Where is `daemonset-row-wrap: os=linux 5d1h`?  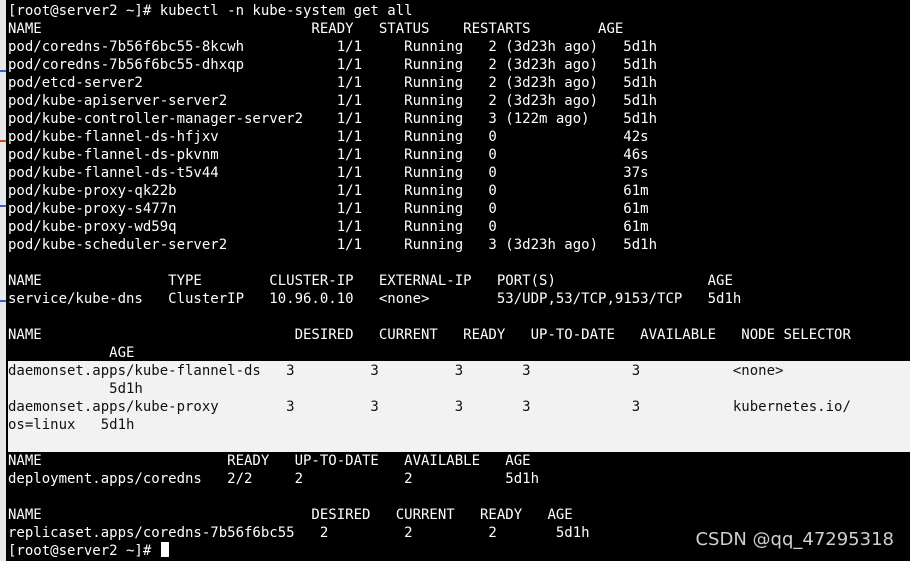
daemonset-row-wrap: os=linux 5d1h is located at coordinates (71, 425).